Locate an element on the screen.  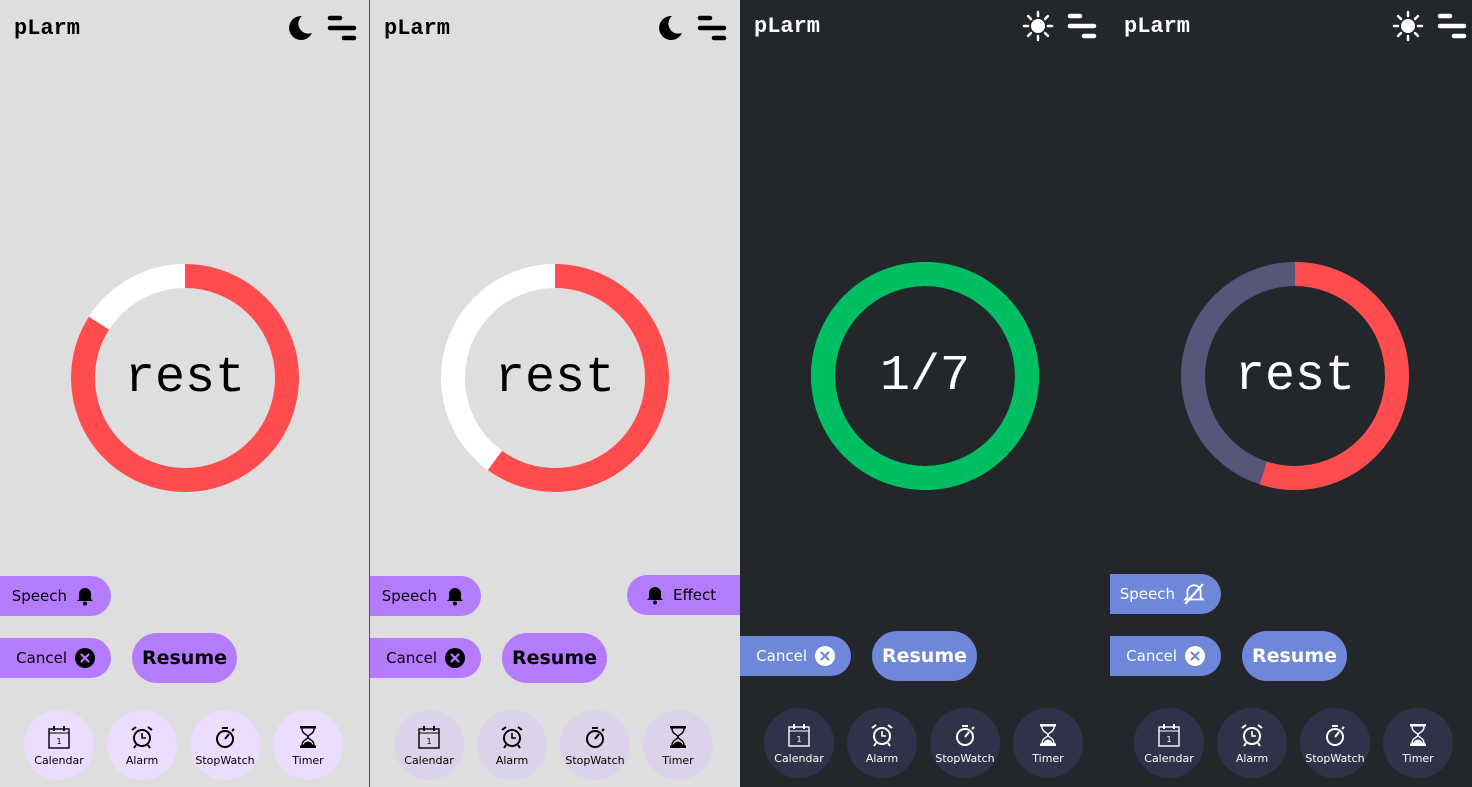
effect-label: Effect is located at coordinates (695, 595).